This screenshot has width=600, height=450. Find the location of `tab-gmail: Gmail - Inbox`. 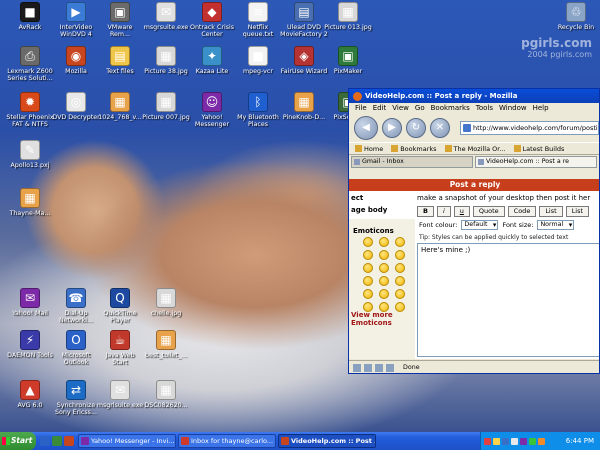

tab-gmail: Gmail - Inbox is located at coordinates (412, 162).